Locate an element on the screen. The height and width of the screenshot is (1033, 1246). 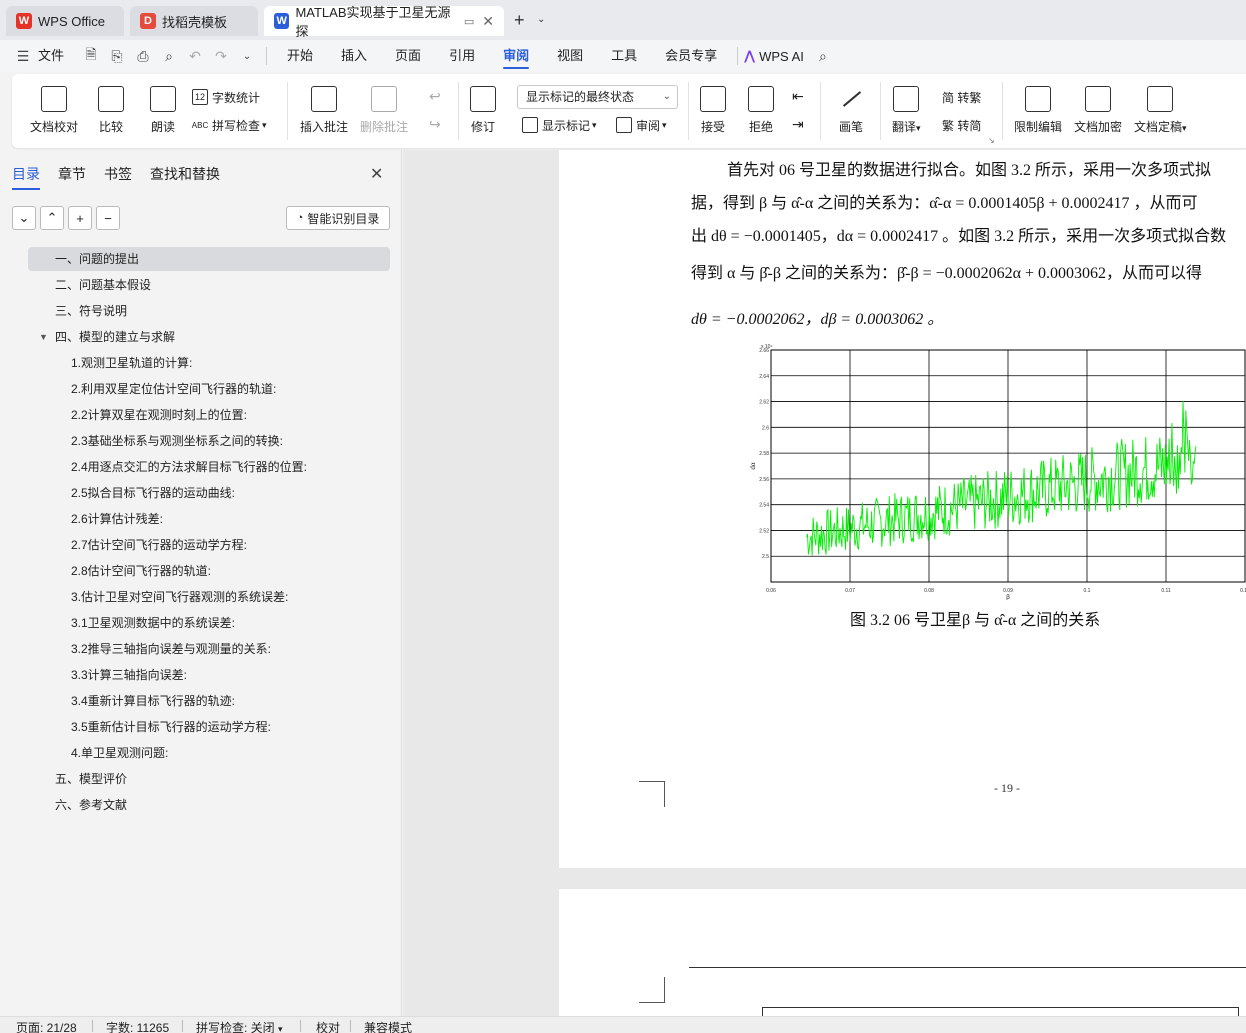
menu-page: 页面 is located at coordinates (408, 56).